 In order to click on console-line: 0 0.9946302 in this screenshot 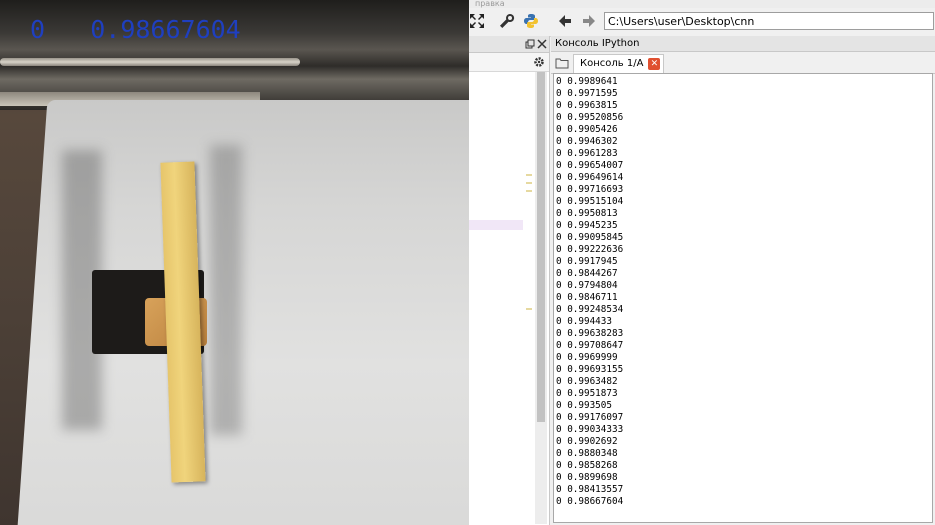, I will do `click(587, 141)`.